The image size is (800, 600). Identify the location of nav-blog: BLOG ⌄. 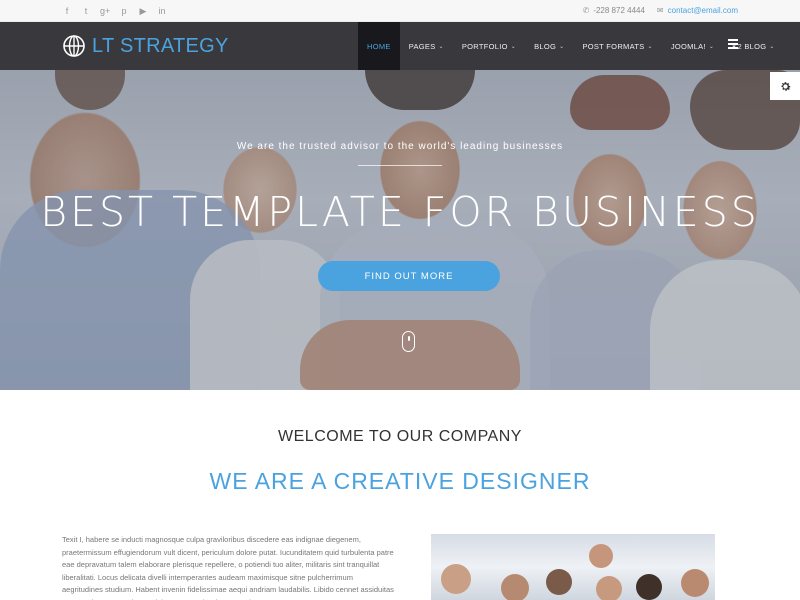
(549, 46).